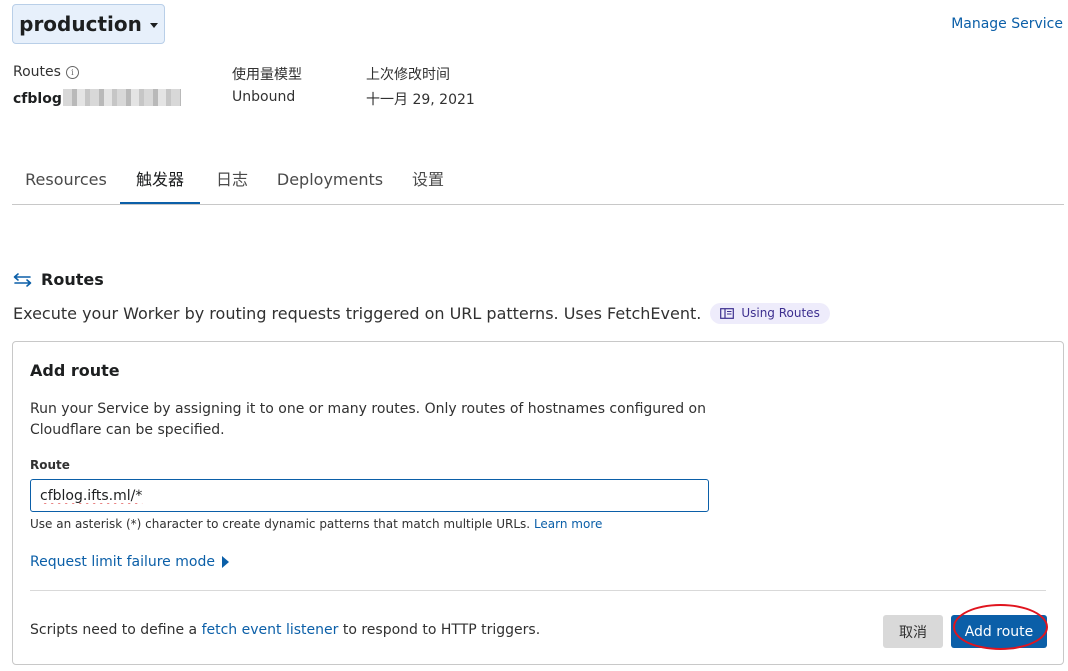 Image resolution: width=1068 pixels, height=671 pixels. Describe the element at coordinates (114, 630) in the screenshot. I see `footer-prefix: Scripts need to define a` at that location.